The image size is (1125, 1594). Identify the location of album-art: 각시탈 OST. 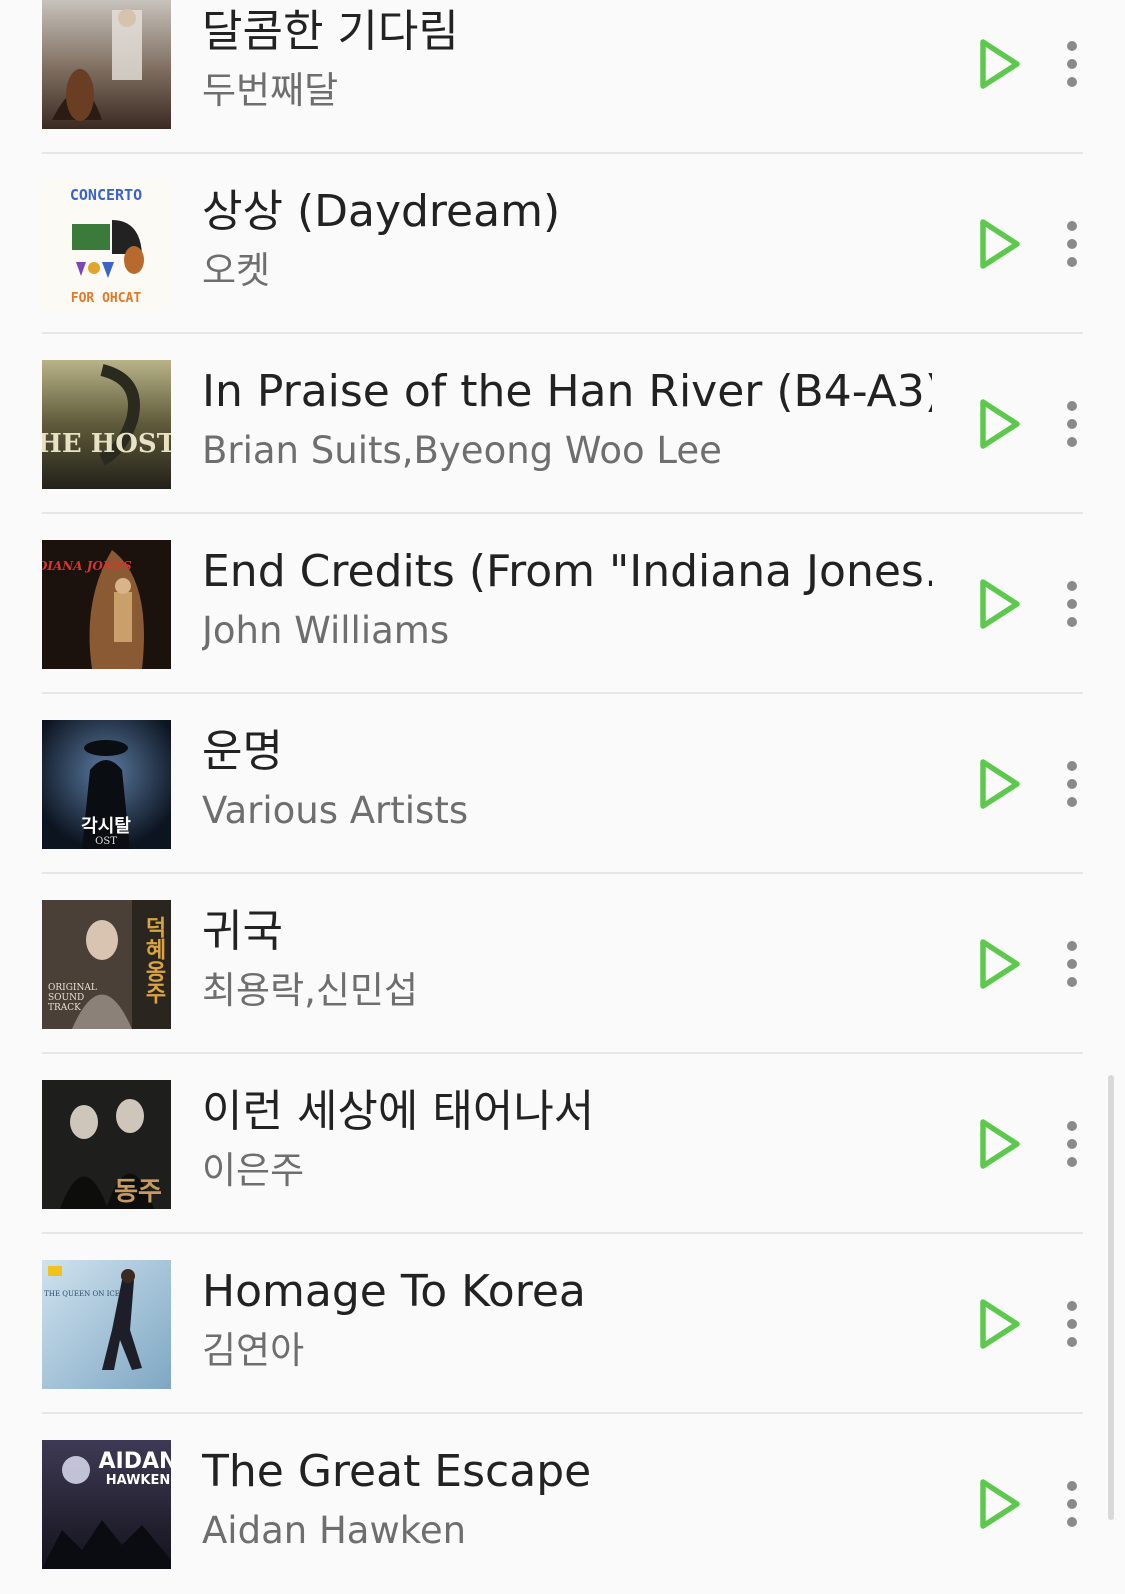
(106, 784).